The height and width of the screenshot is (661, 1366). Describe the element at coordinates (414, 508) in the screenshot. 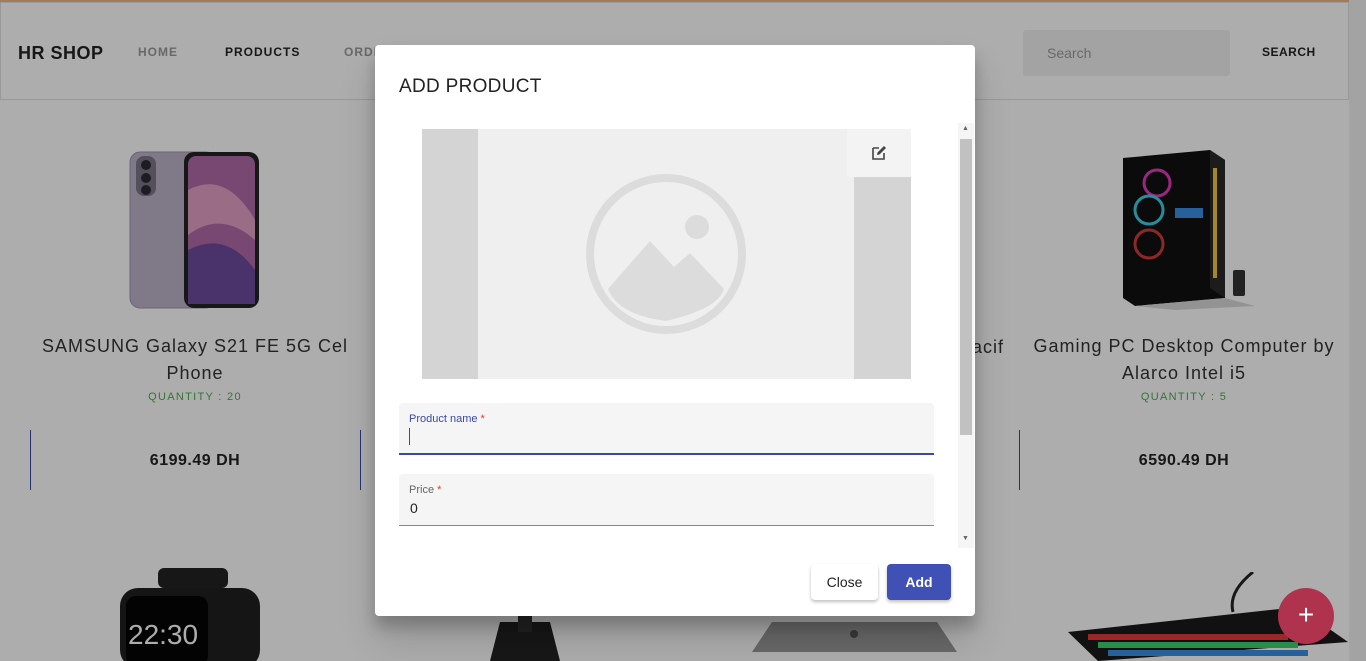

I see `price-input: 0` at that location.